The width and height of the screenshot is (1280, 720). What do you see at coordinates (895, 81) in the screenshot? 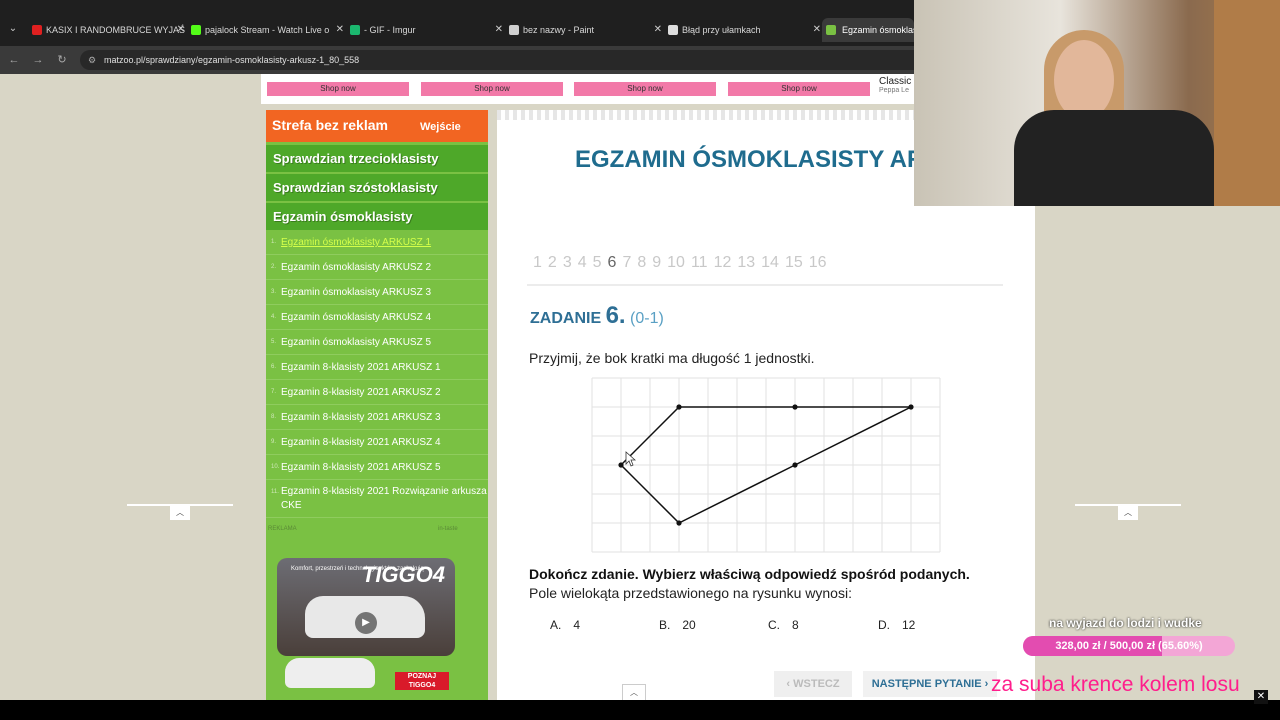
I see `ad-classic-title: Classic` at bounding box center [895, 81].